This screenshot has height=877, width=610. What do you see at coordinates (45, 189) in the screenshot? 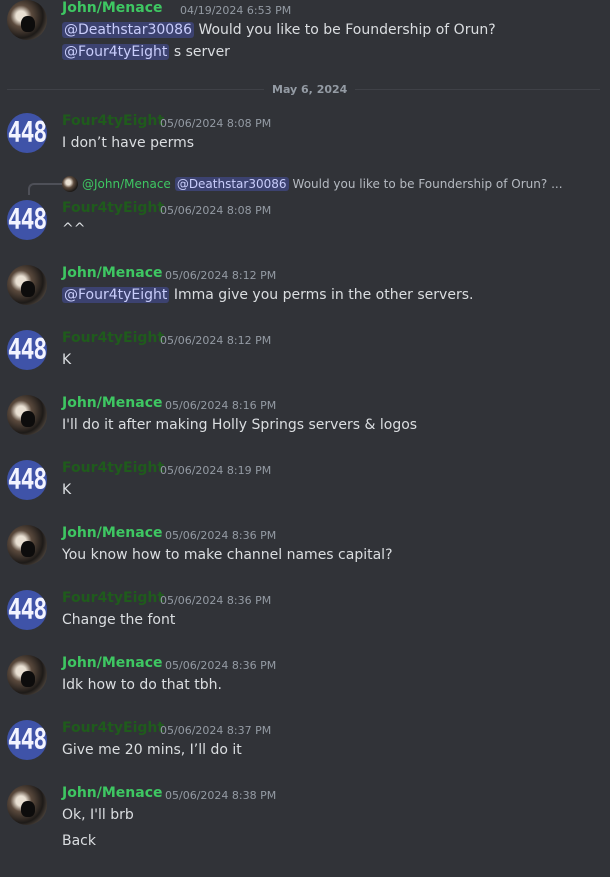
I see `reply-connector` at bounding box center [45, 189].